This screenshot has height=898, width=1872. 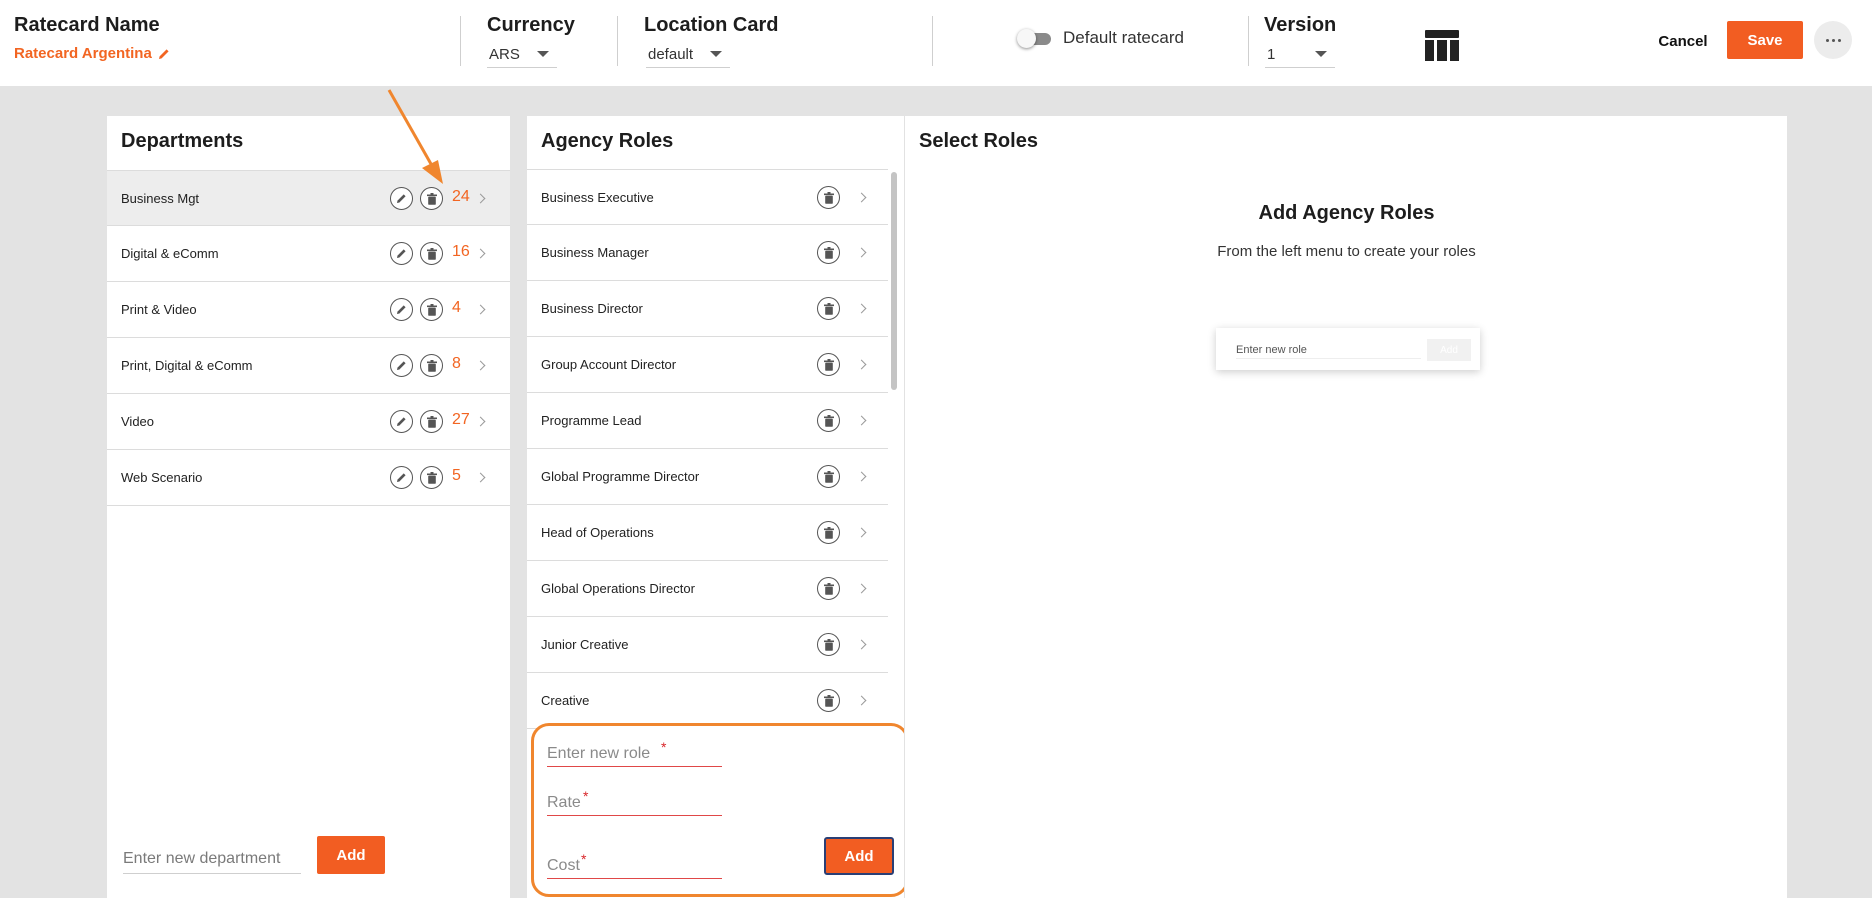 I want to click on role-row: Creative, so click(x=707, y=701).